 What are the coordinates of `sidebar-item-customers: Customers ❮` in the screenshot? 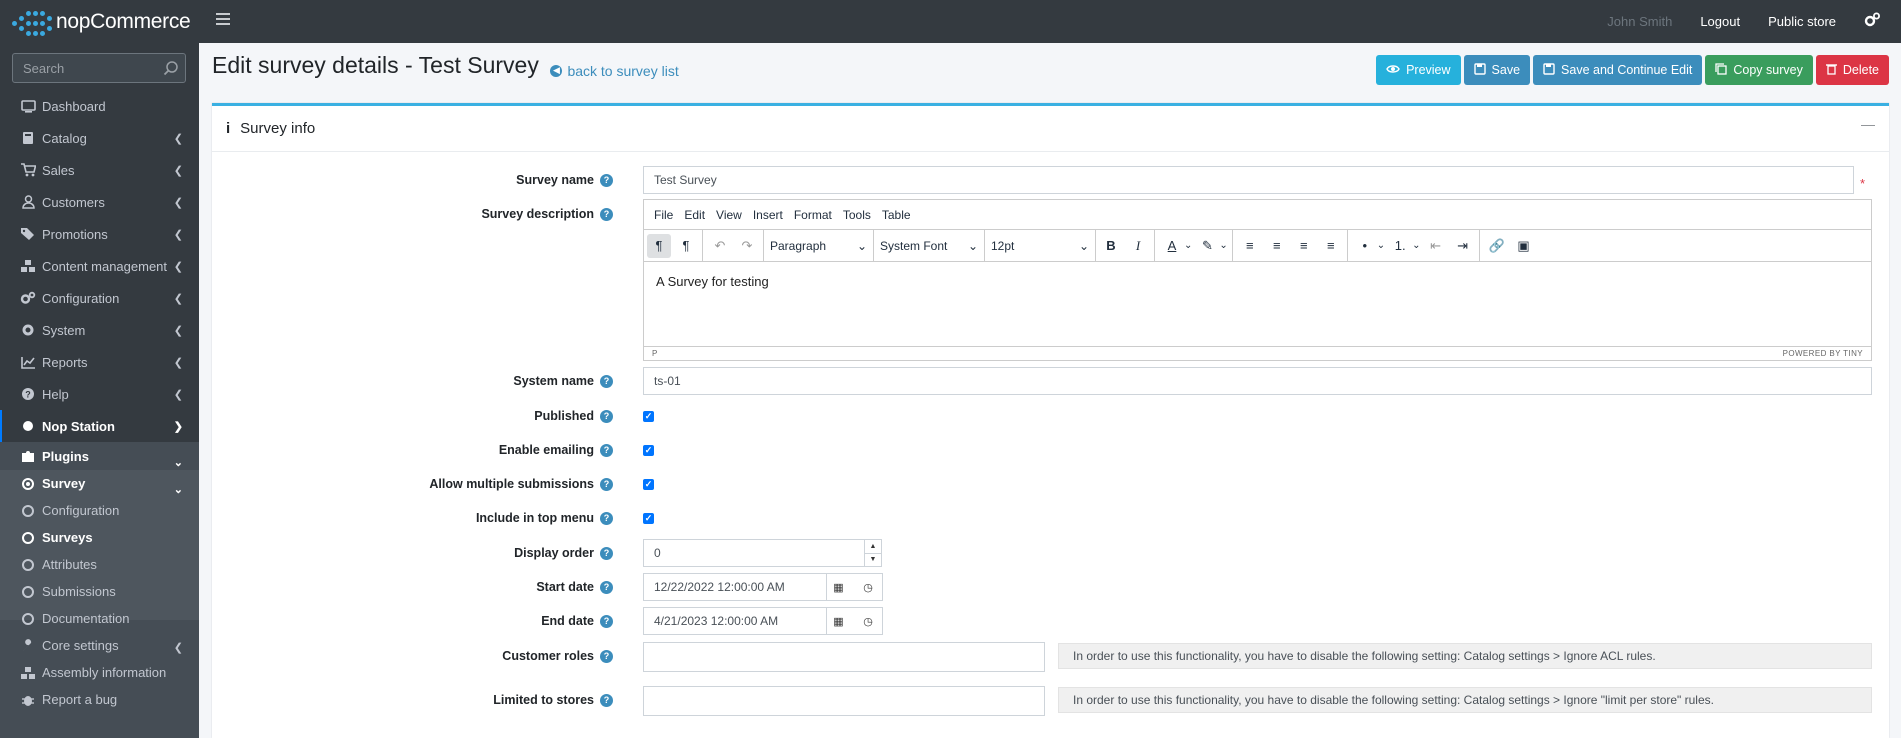 It's located at (99, 202).